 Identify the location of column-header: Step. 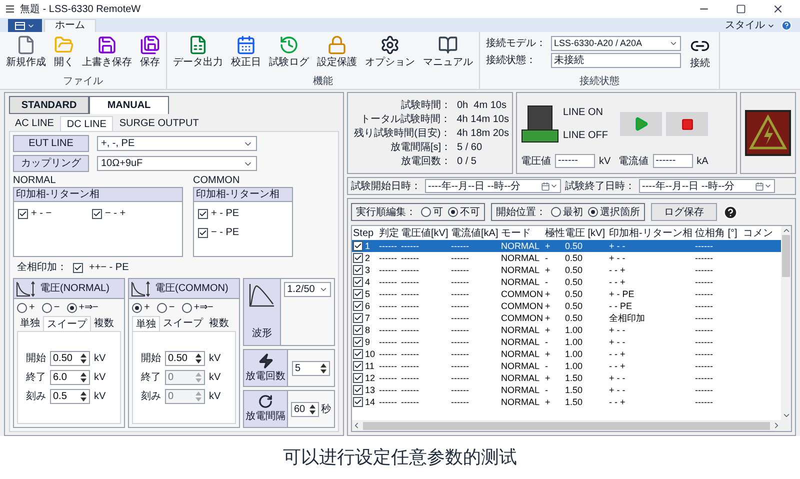
(365, 233).